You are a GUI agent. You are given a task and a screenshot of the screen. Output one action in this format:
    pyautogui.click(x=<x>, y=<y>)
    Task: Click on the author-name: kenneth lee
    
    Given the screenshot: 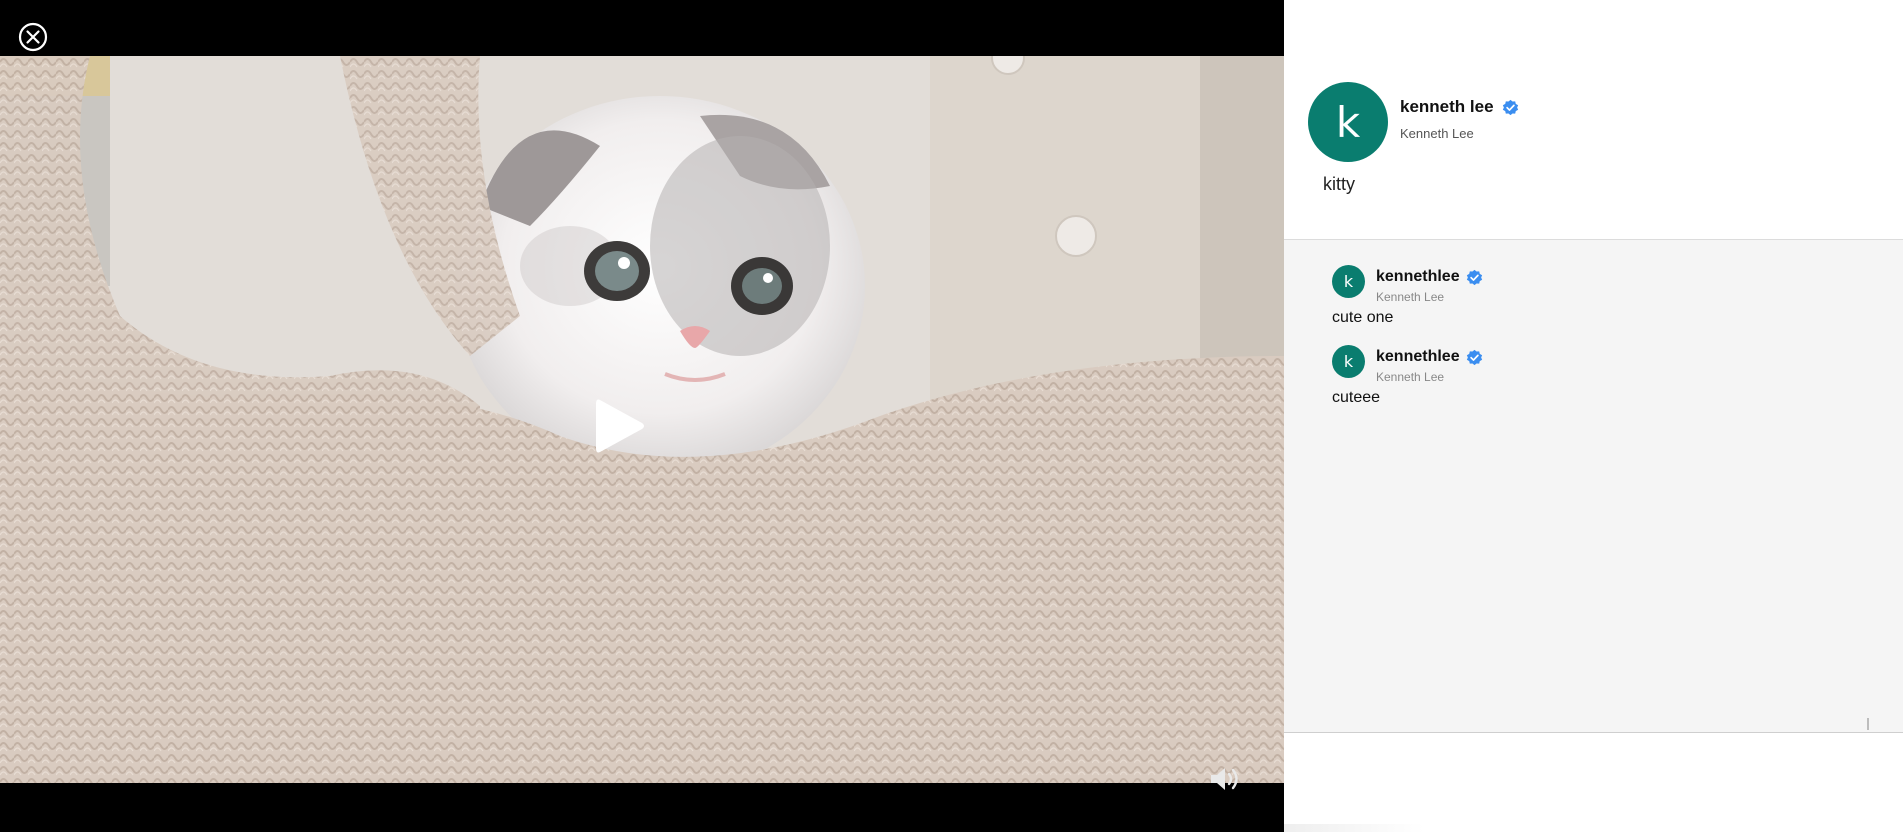 What is the action you would take?
    pyautogui.click(x=1459, y=107)
    